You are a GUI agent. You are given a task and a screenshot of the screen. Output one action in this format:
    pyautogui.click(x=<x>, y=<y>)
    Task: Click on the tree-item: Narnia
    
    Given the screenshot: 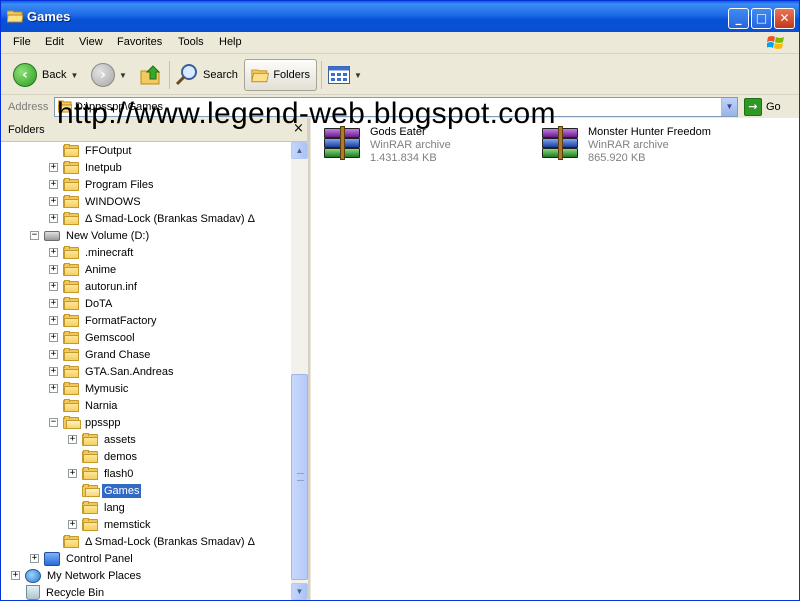 What is the action you would take?
    pyautogui.click(x=91, y=405)
    